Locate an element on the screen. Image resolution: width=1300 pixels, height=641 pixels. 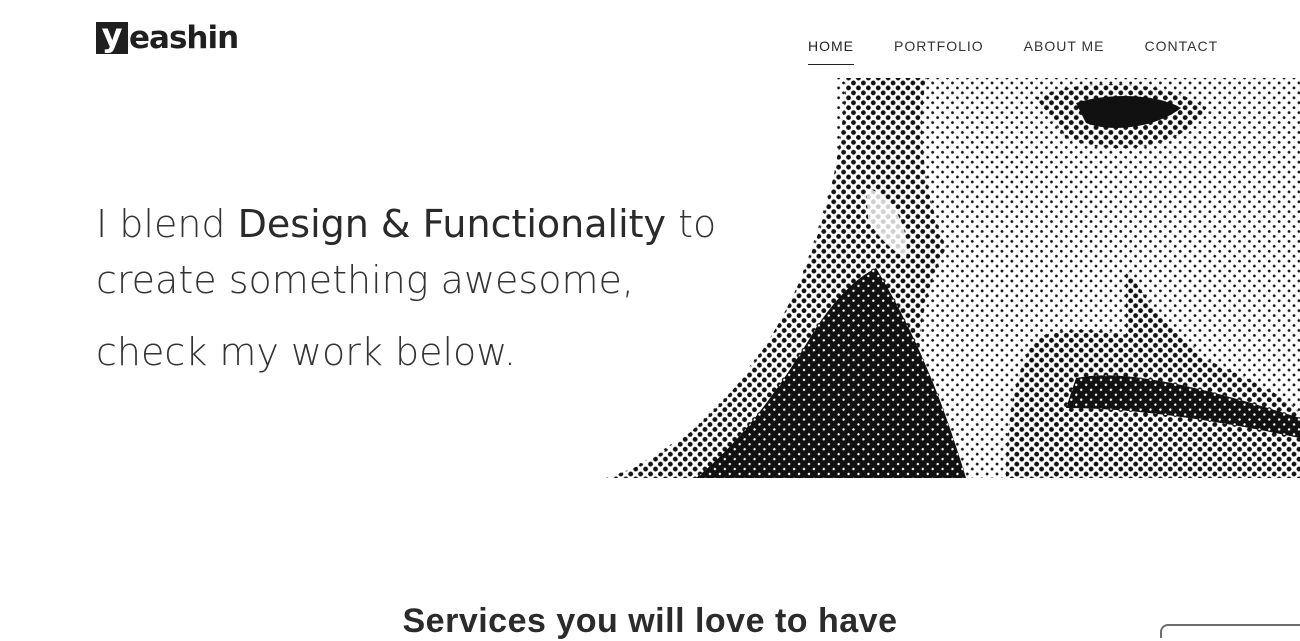
hero-line-3: check my work below. is located at coordinates (306, 352).